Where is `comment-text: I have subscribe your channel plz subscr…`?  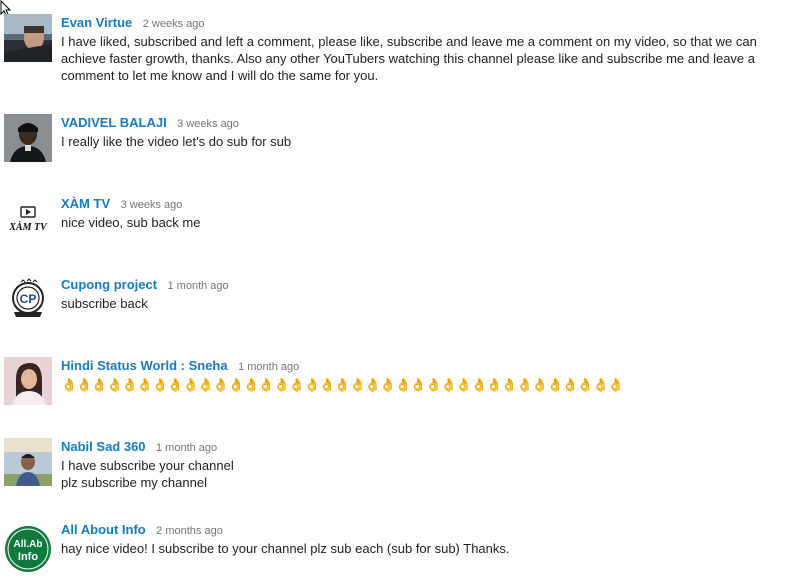
comment-text: I have subscribe your channel plz subscr… is located at coordinates (147, 474).